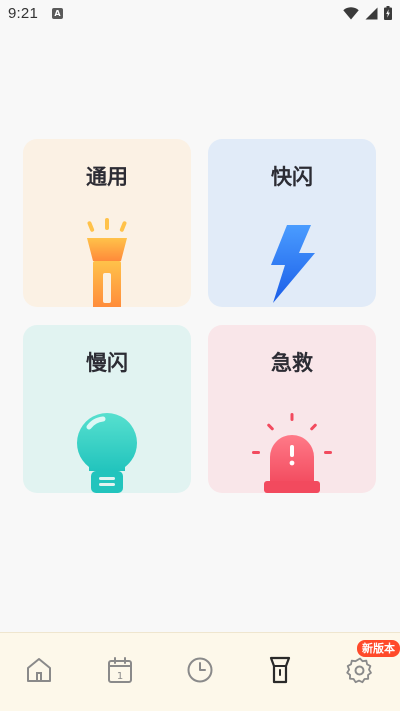 The width and height of the screenshot is (400, 711). I want to click on battery-icon, so click(388, 13).